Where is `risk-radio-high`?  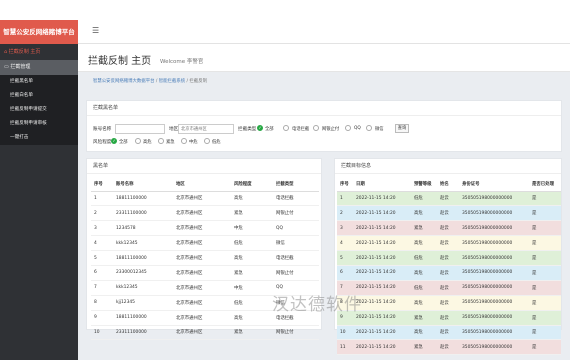 risk-radio-high is located at coordinates (138, 141).